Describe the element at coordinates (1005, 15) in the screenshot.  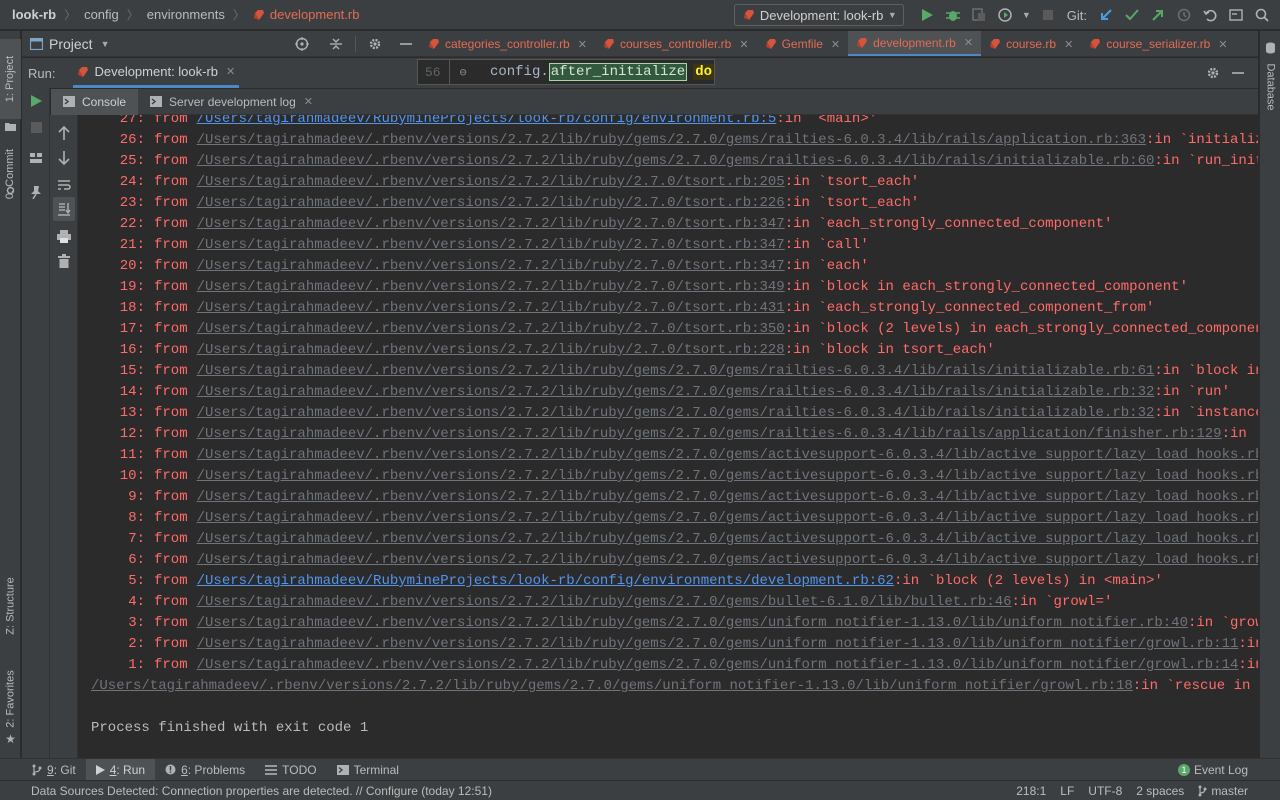
I see `profile-button` at that location.